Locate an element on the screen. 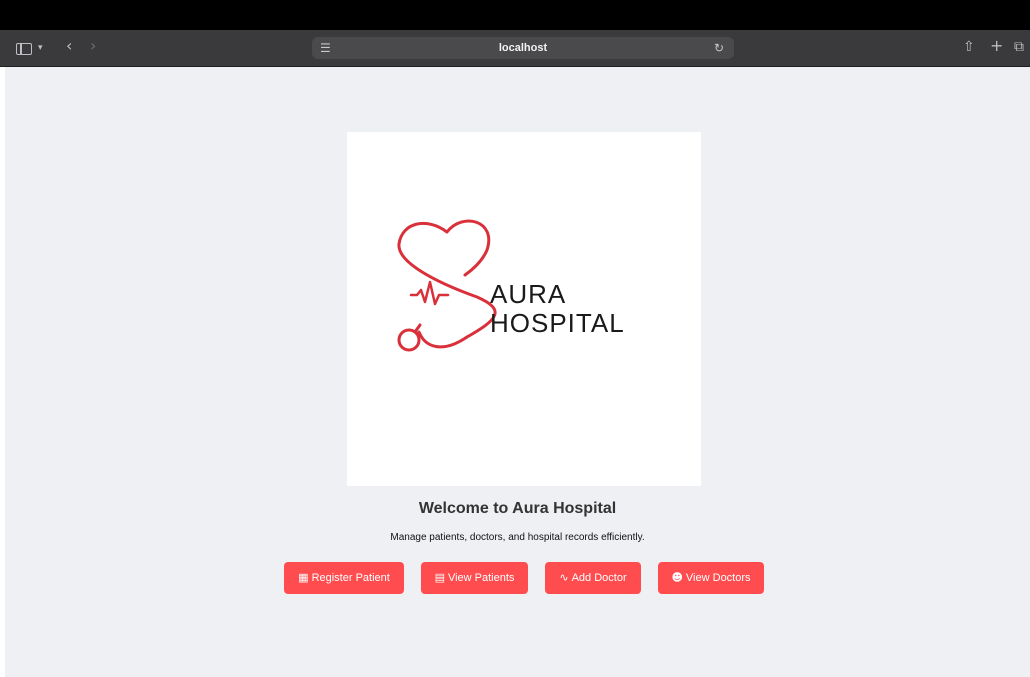  stethoscope-icon: ∿ is located at coordinates (564, 577).